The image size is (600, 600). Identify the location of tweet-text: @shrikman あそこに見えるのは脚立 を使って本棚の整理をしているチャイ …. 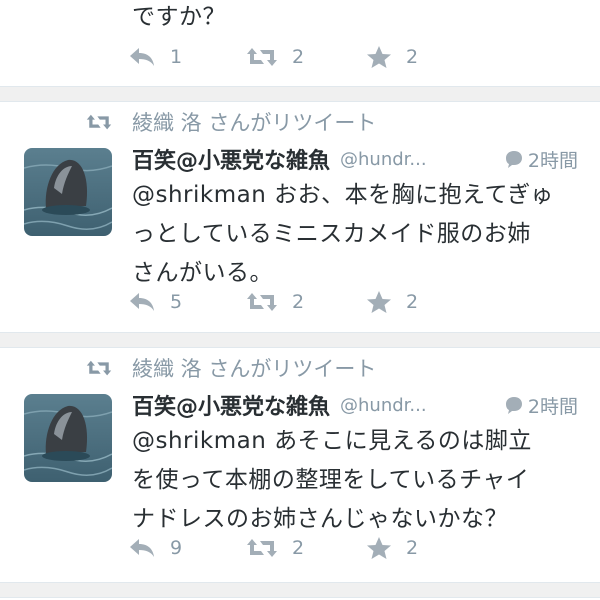
(357, 480).